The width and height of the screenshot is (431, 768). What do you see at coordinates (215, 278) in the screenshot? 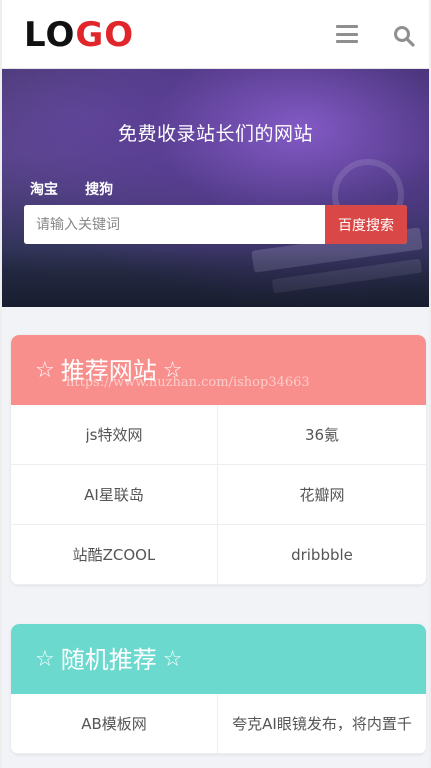
I see `hero-background-shade` at bounding box center [215, 278].